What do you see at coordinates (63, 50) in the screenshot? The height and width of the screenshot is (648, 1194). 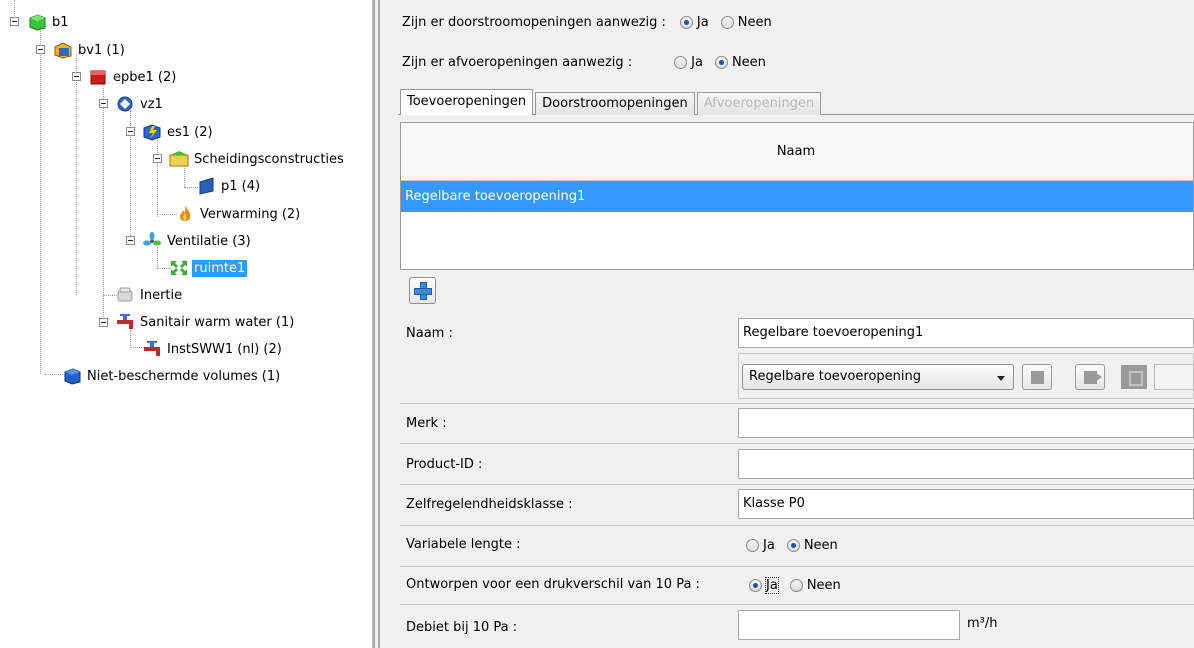 I see `building-icon` at bounding box center [63, 50].